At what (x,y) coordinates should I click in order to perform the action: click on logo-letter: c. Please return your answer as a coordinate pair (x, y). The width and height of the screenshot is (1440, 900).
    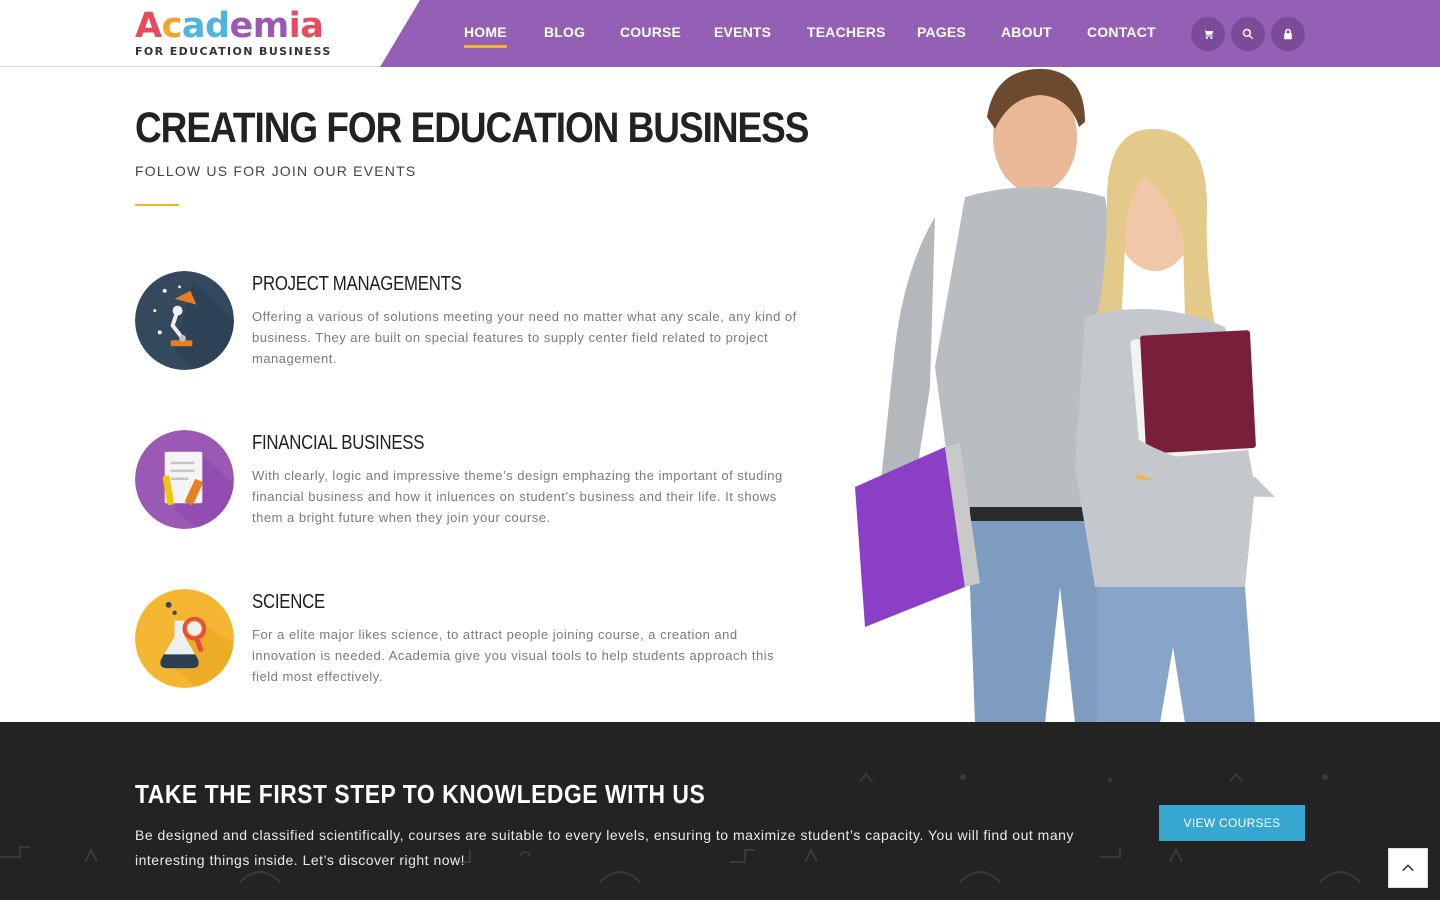
    Looking at the image, I should click on (172, 26).